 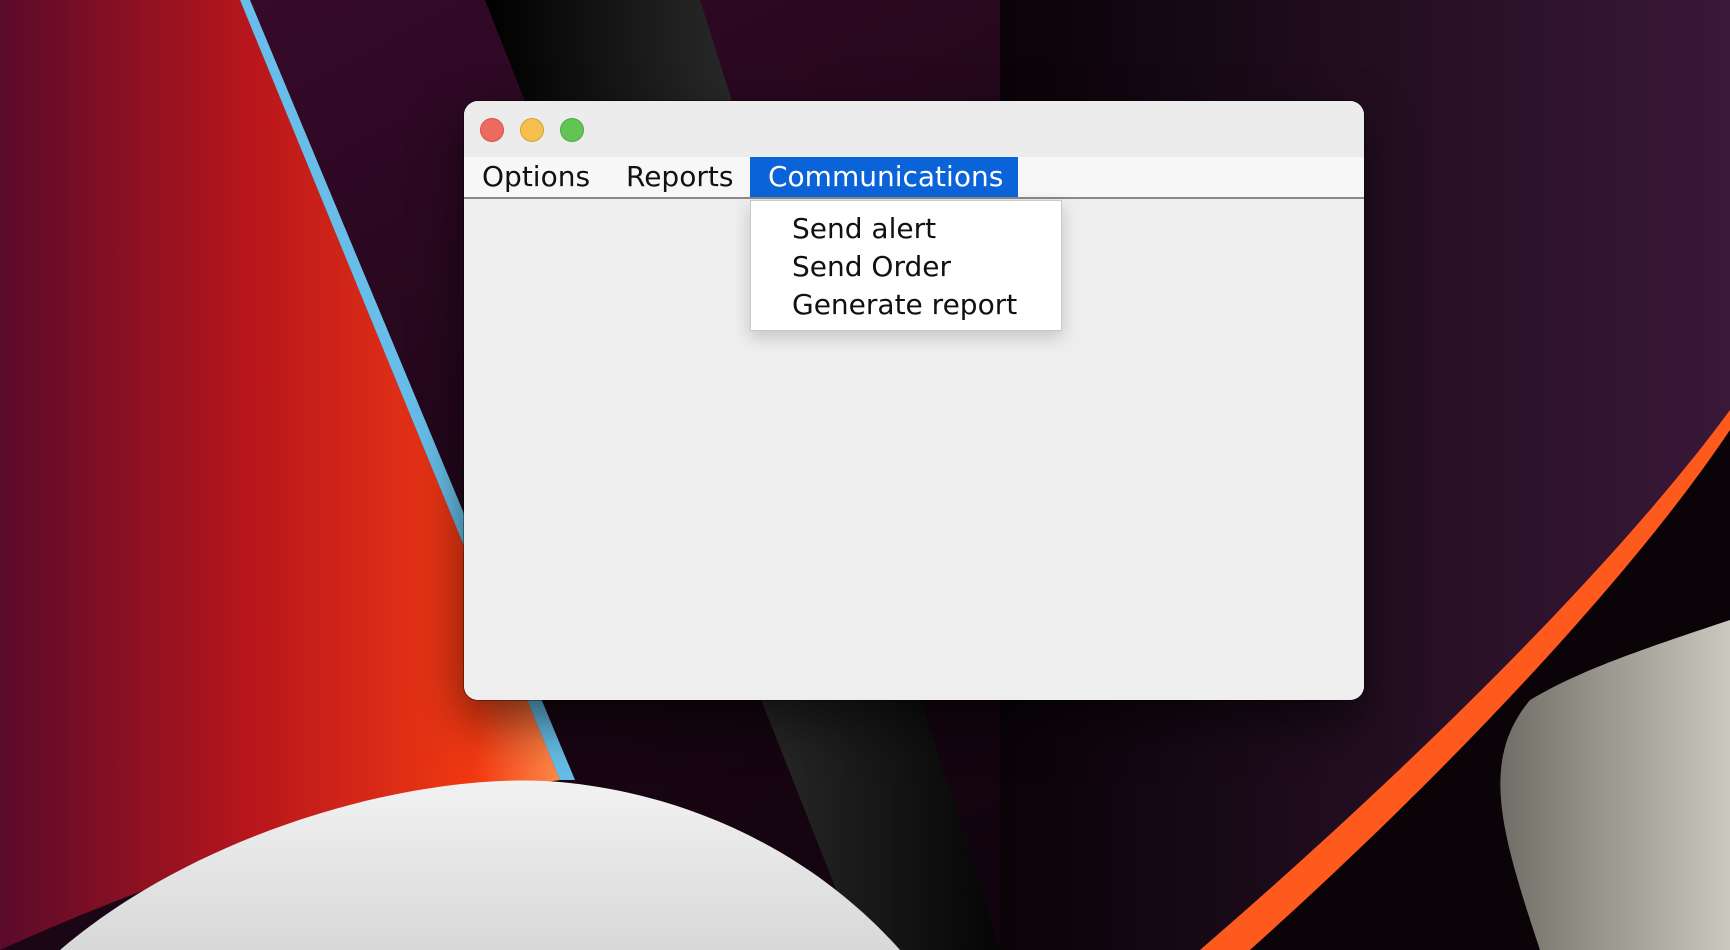 I want to click on menu-options: Options, so click(x=536, y=177).